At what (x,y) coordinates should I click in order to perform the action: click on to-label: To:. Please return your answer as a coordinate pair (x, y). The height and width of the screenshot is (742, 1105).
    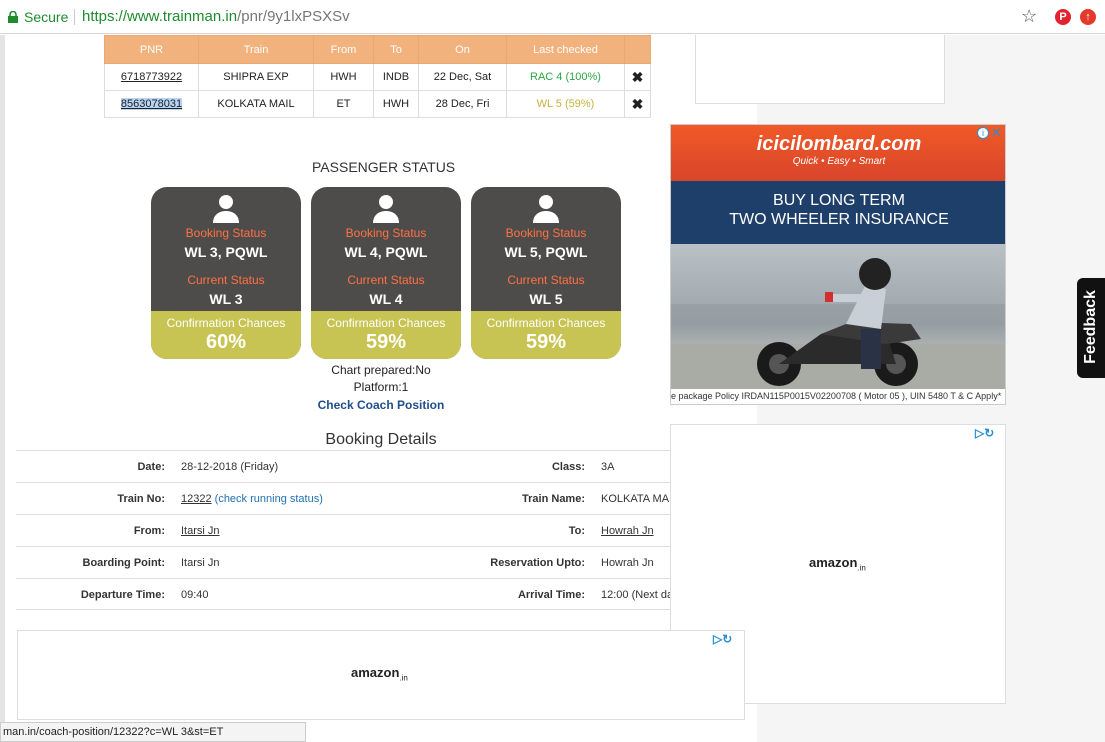
    Looking at the image, I should click on (576, 531).